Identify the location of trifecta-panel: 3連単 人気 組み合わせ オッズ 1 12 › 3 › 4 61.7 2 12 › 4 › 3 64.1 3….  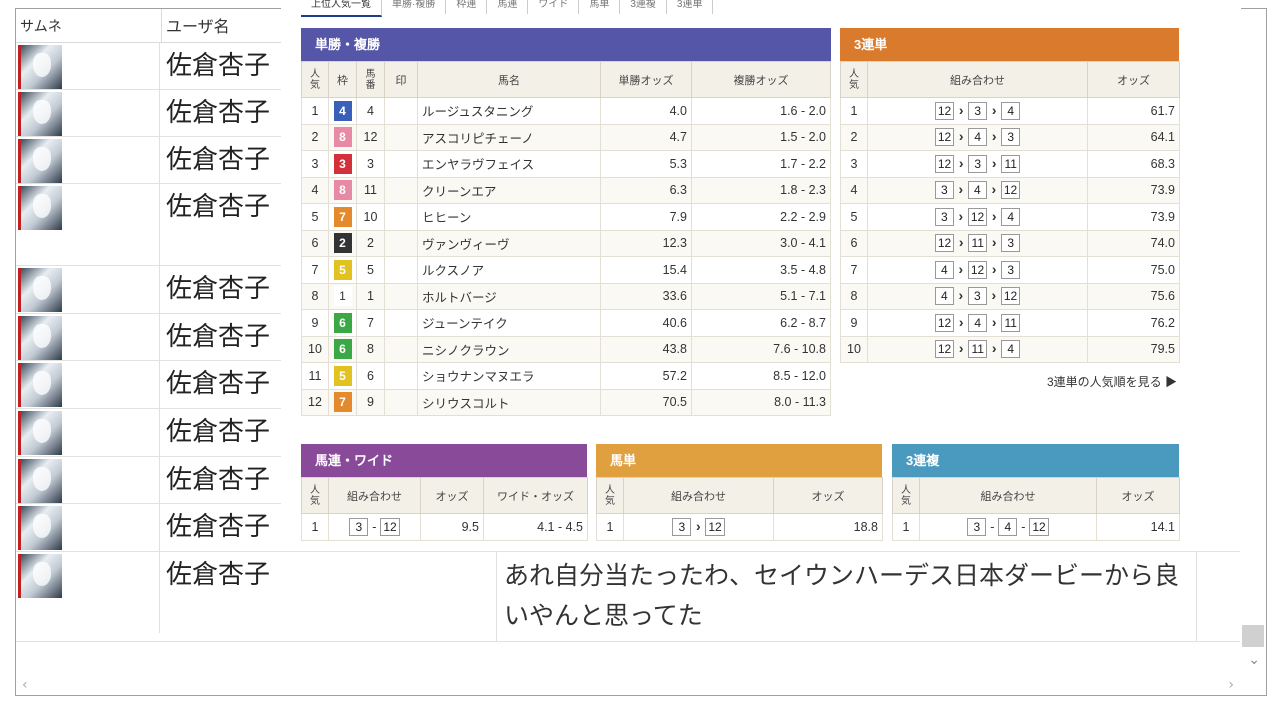
(1010, 195).